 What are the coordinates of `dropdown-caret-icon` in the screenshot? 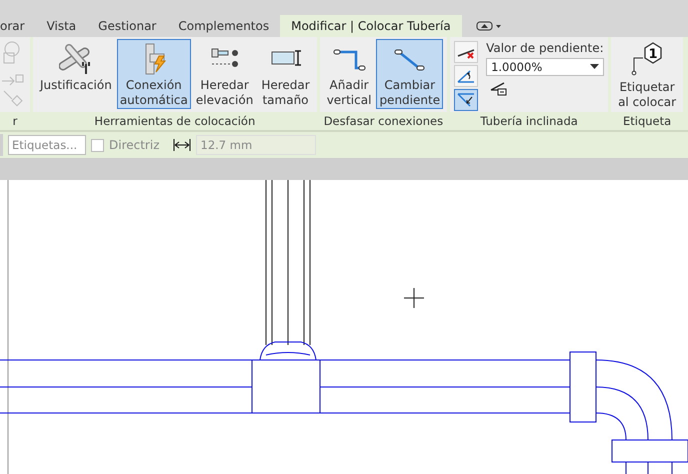 It's located at (595, 67).